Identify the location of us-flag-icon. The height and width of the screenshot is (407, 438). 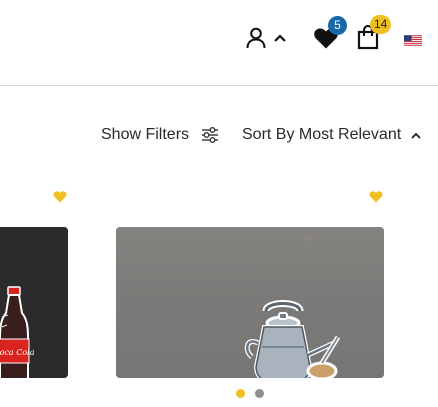
(413, 40).